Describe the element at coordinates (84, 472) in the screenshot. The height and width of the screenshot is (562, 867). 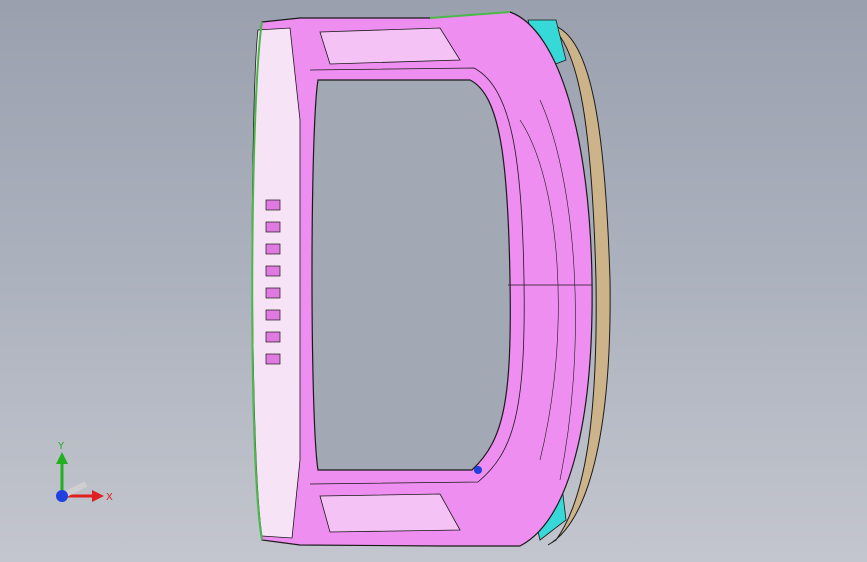
I see `axis-triad: Y X` at that location.